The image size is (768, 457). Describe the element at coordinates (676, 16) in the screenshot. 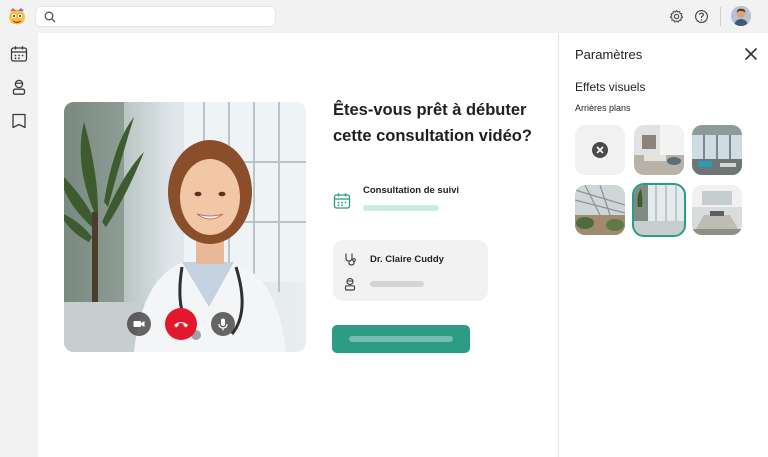

I see `gear-icon` at that location.